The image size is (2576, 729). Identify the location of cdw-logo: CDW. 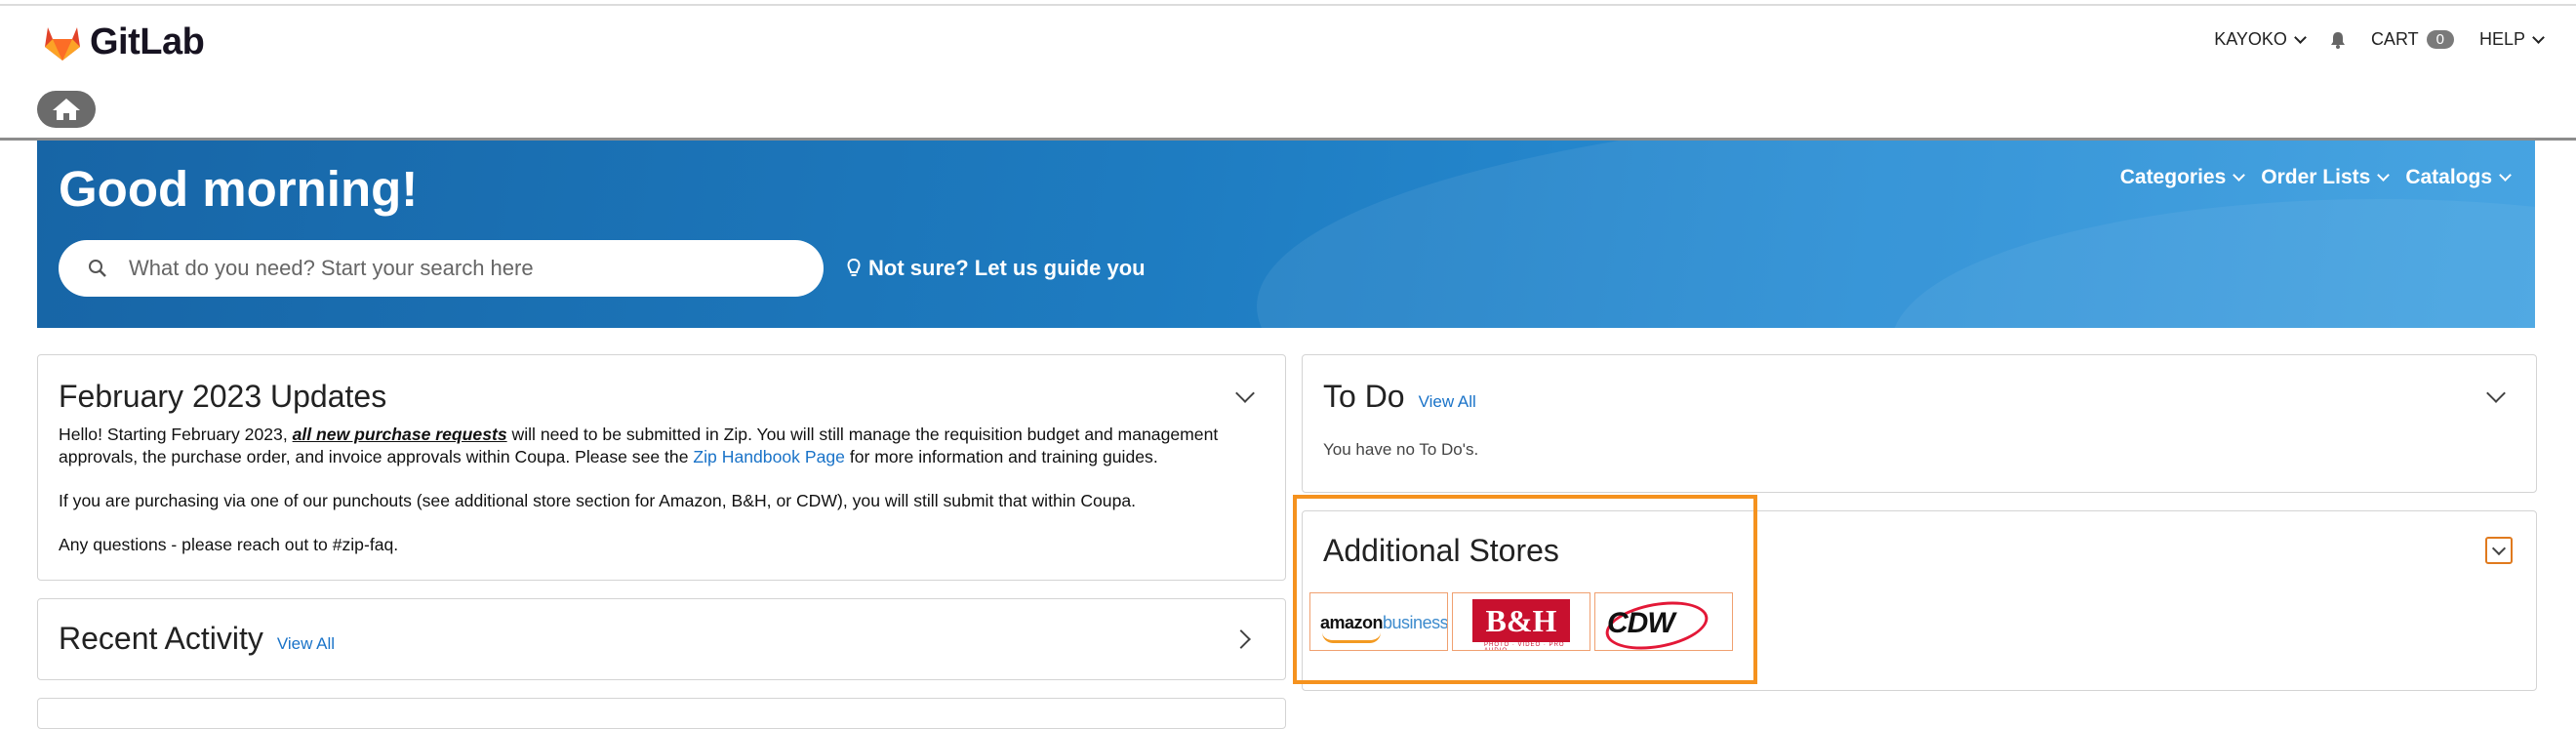
(1641, 623).